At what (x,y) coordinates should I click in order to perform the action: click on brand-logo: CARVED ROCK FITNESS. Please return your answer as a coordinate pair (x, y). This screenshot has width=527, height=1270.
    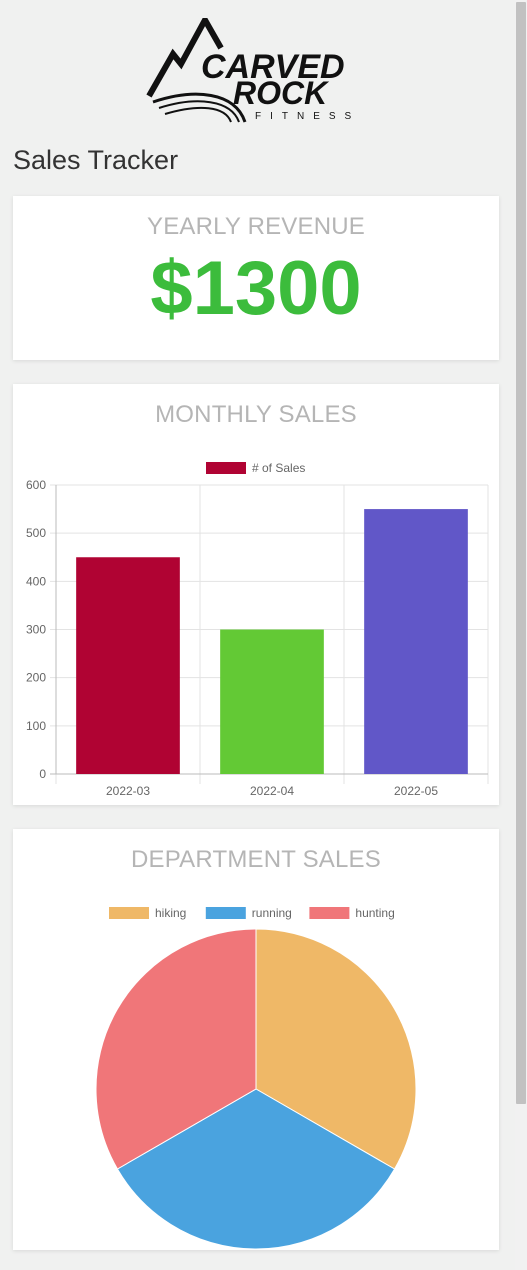
    Looking at the image, I should click on (257, 70).